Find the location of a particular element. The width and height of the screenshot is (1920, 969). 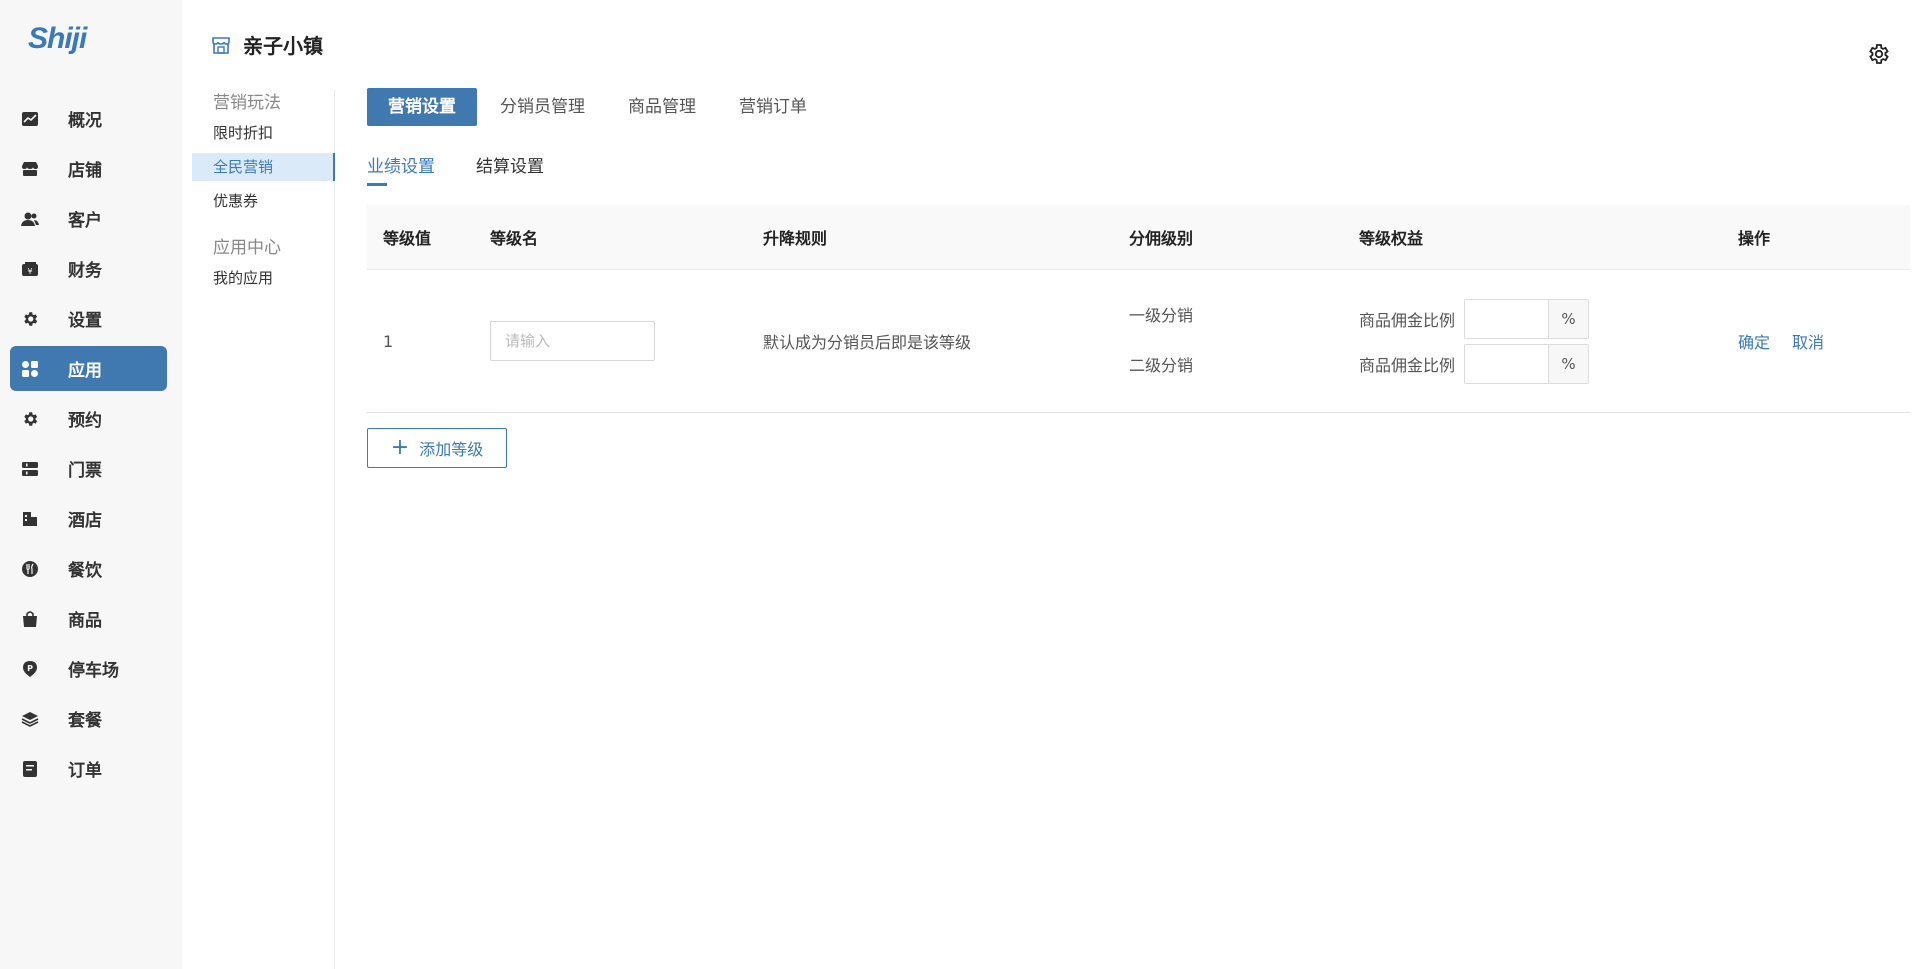

col-actions: 操作 is located at coordinates (1754, 238).